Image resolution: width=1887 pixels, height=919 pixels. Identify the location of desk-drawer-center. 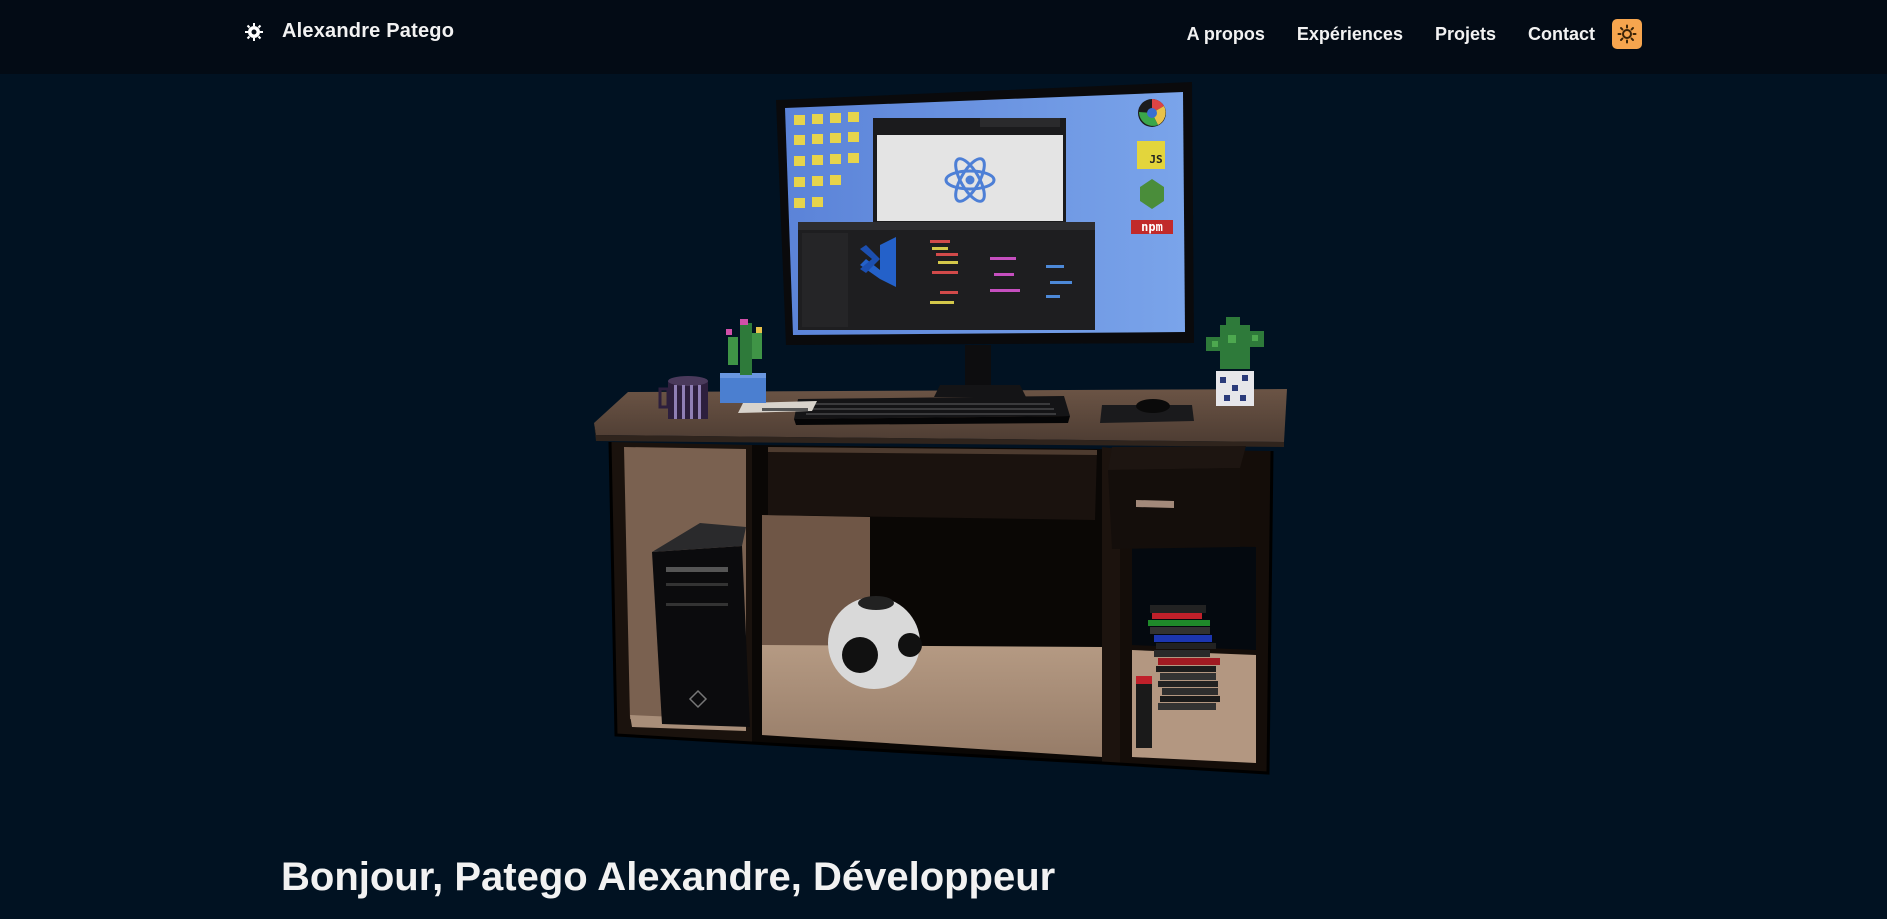
(932, 483).